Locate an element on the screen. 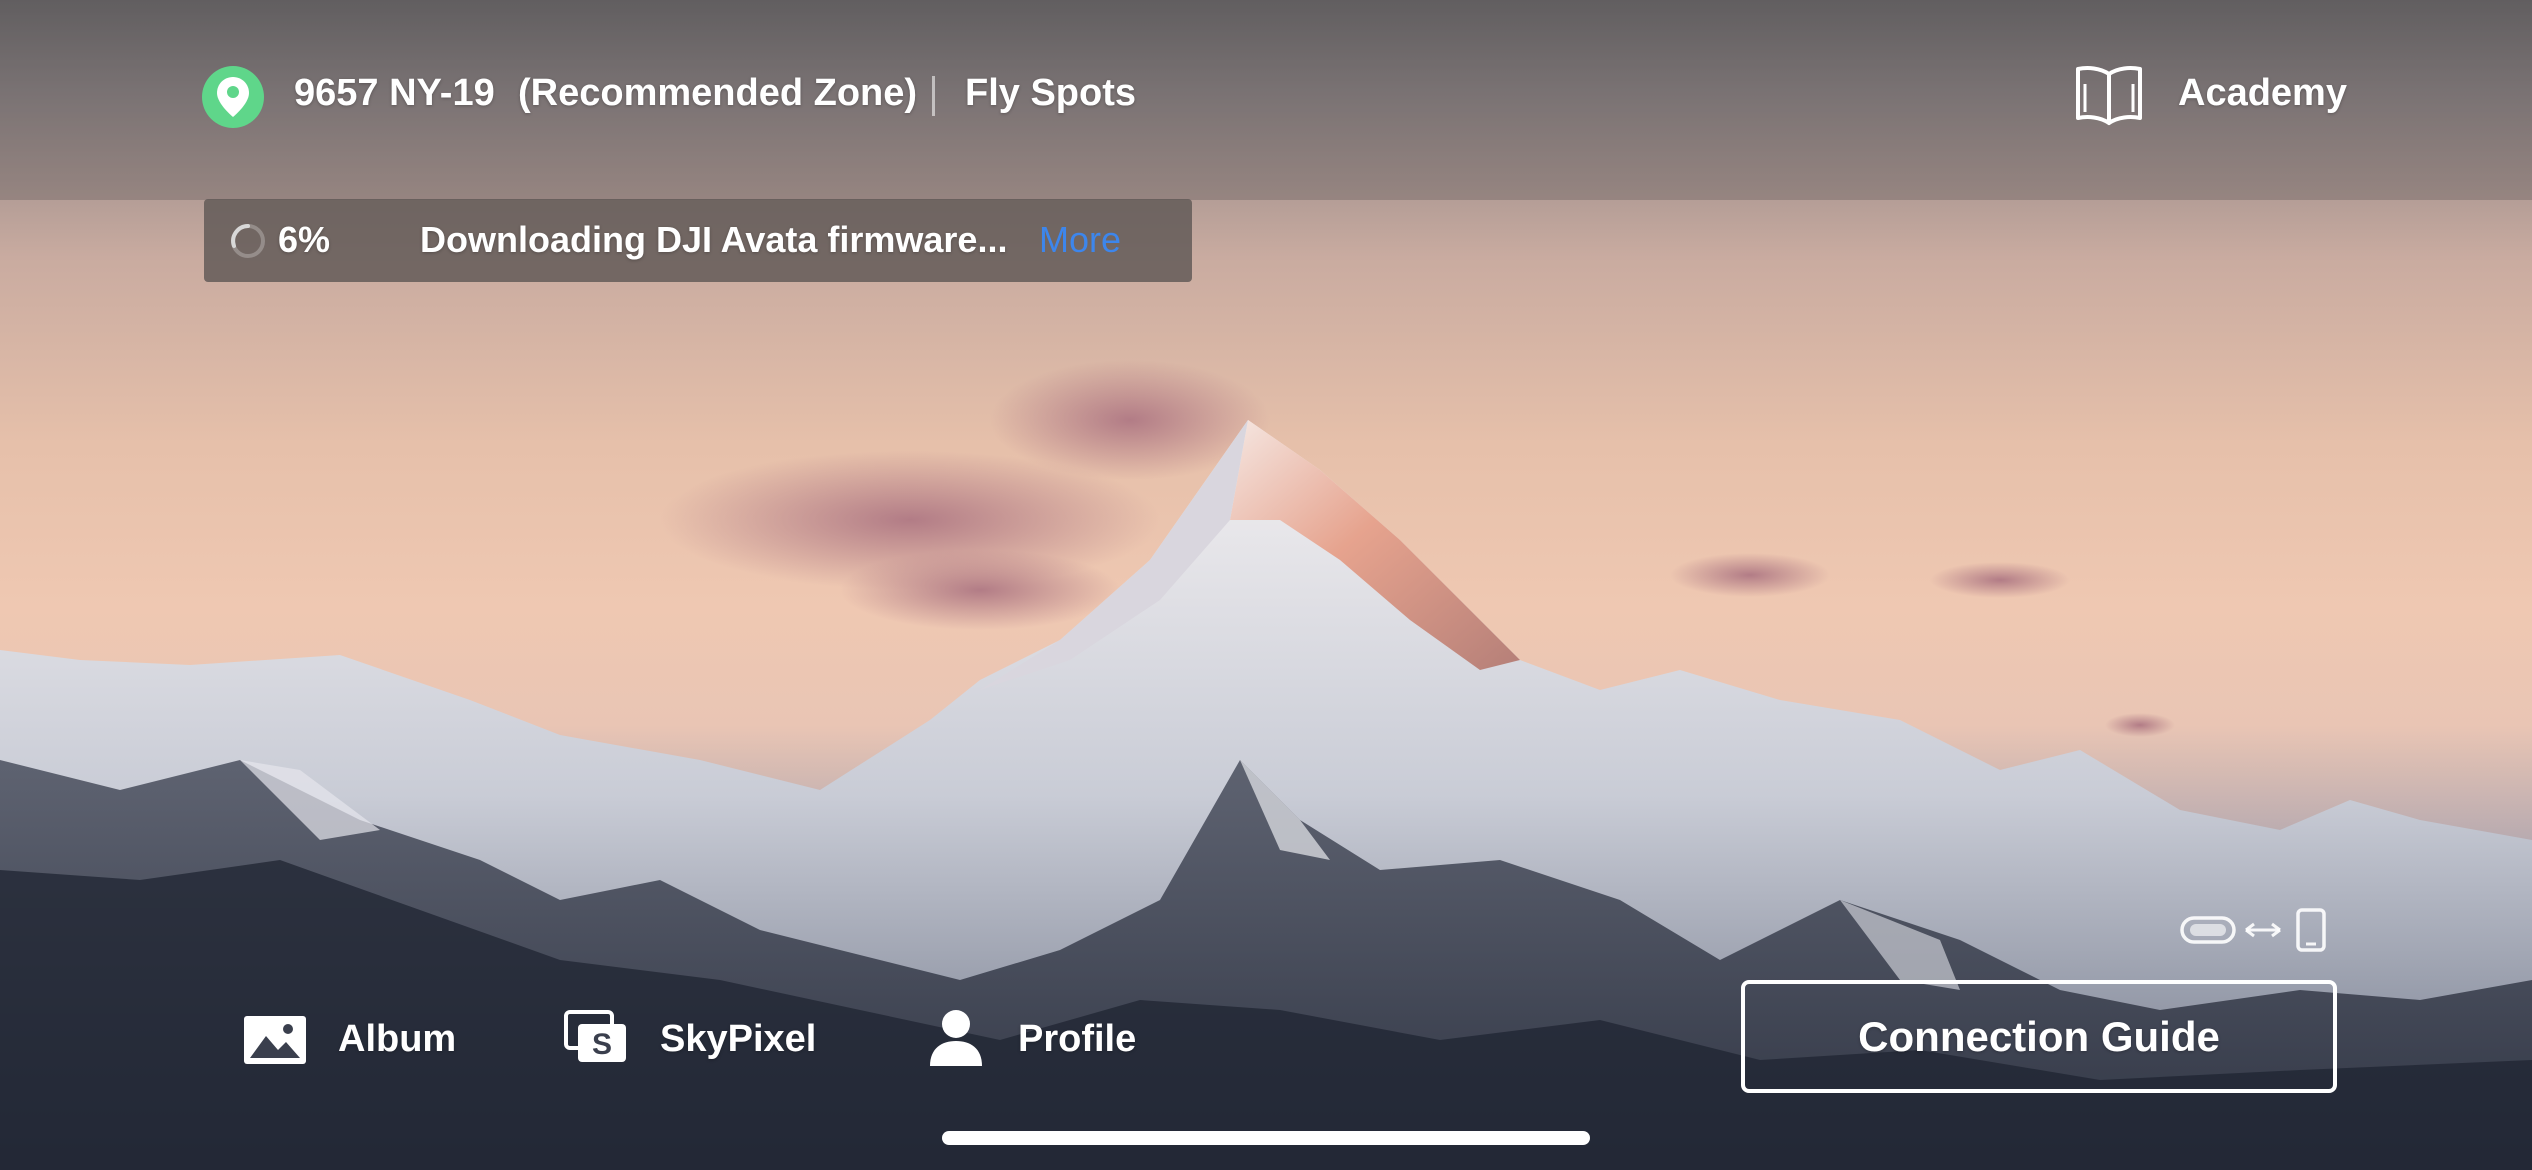 This screenshot has width=2532, height=1170. book-icon is located at coordinates (2109, 95).